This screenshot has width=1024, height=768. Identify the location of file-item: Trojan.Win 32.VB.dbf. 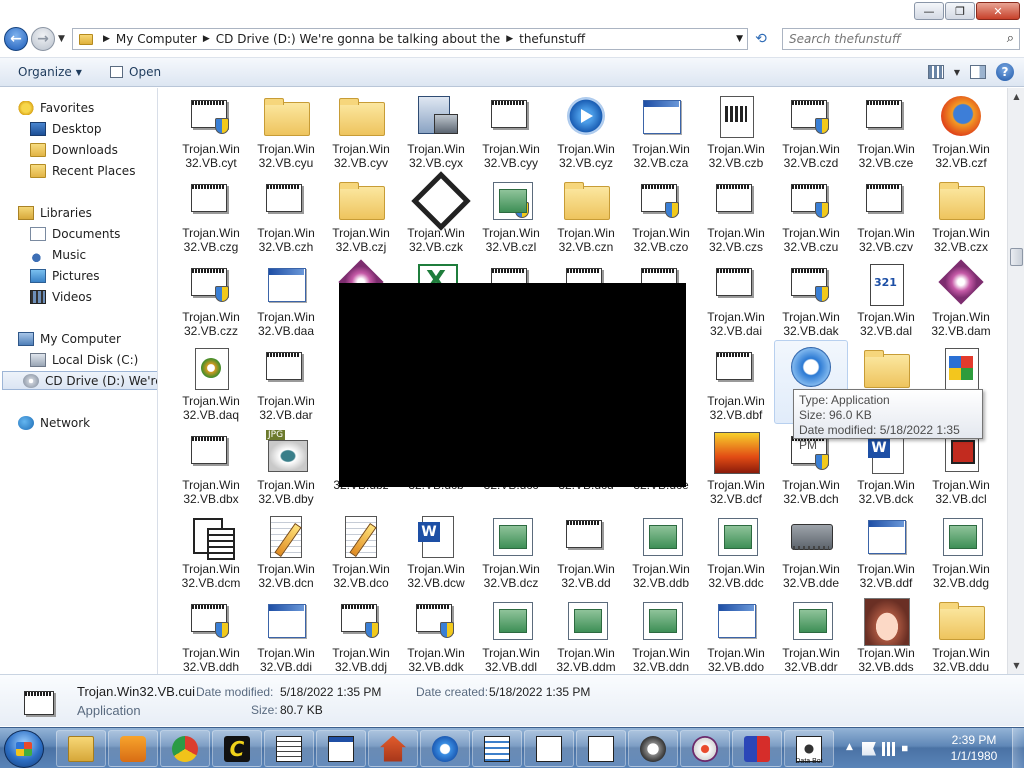
(736, 382).